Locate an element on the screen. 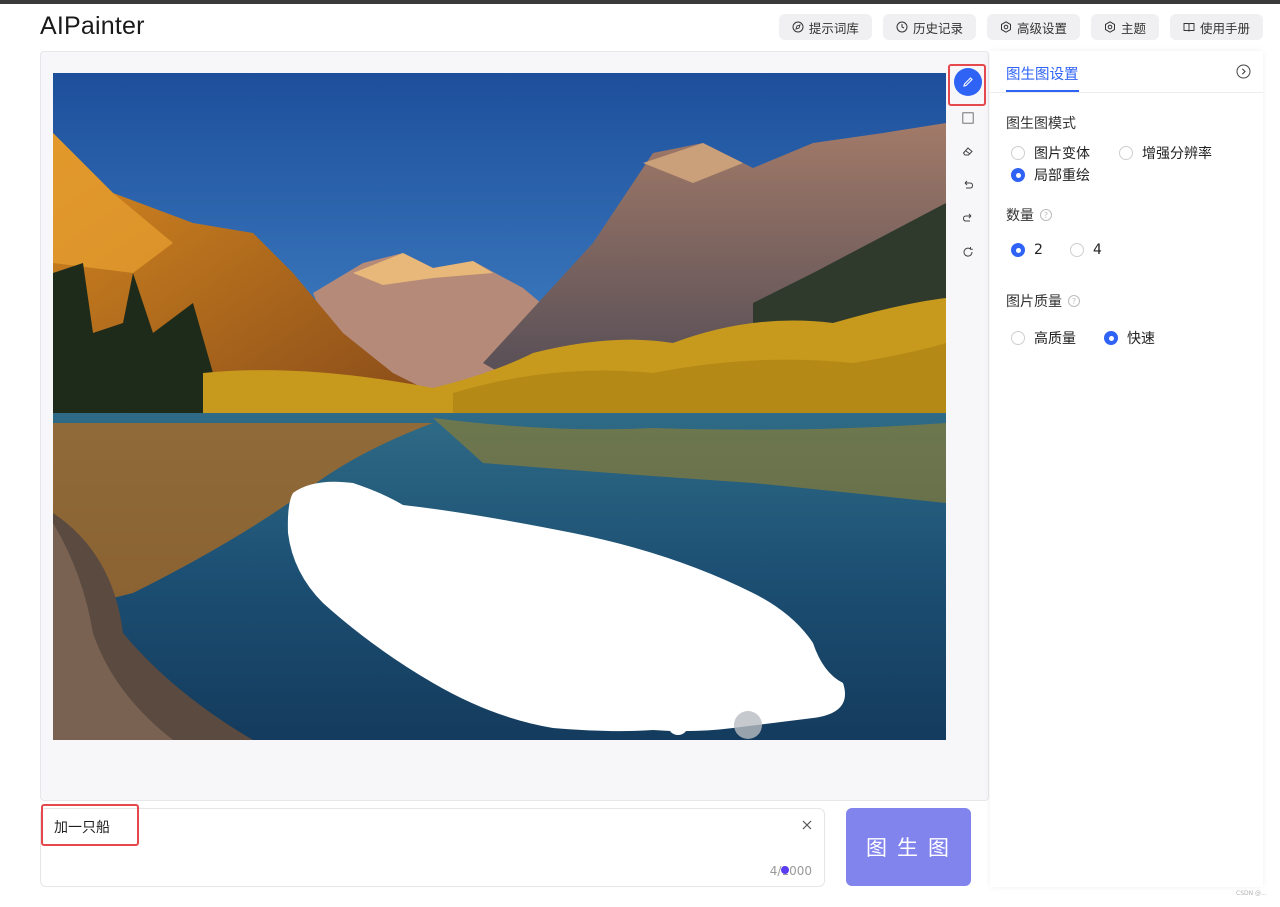  undo-icon is located at coordinates (969, 184).